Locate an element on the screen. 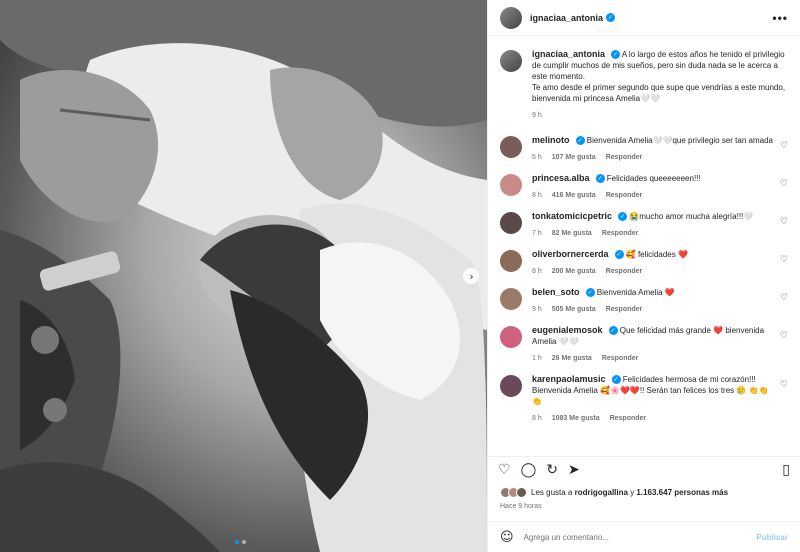  caption-time: 9 h is located at coordinates (537, 115).